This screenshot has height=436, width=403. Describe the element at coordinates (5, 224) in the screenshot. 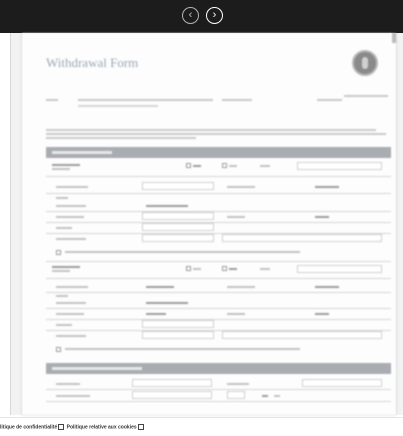

I see `sidebar-edge` at that location.